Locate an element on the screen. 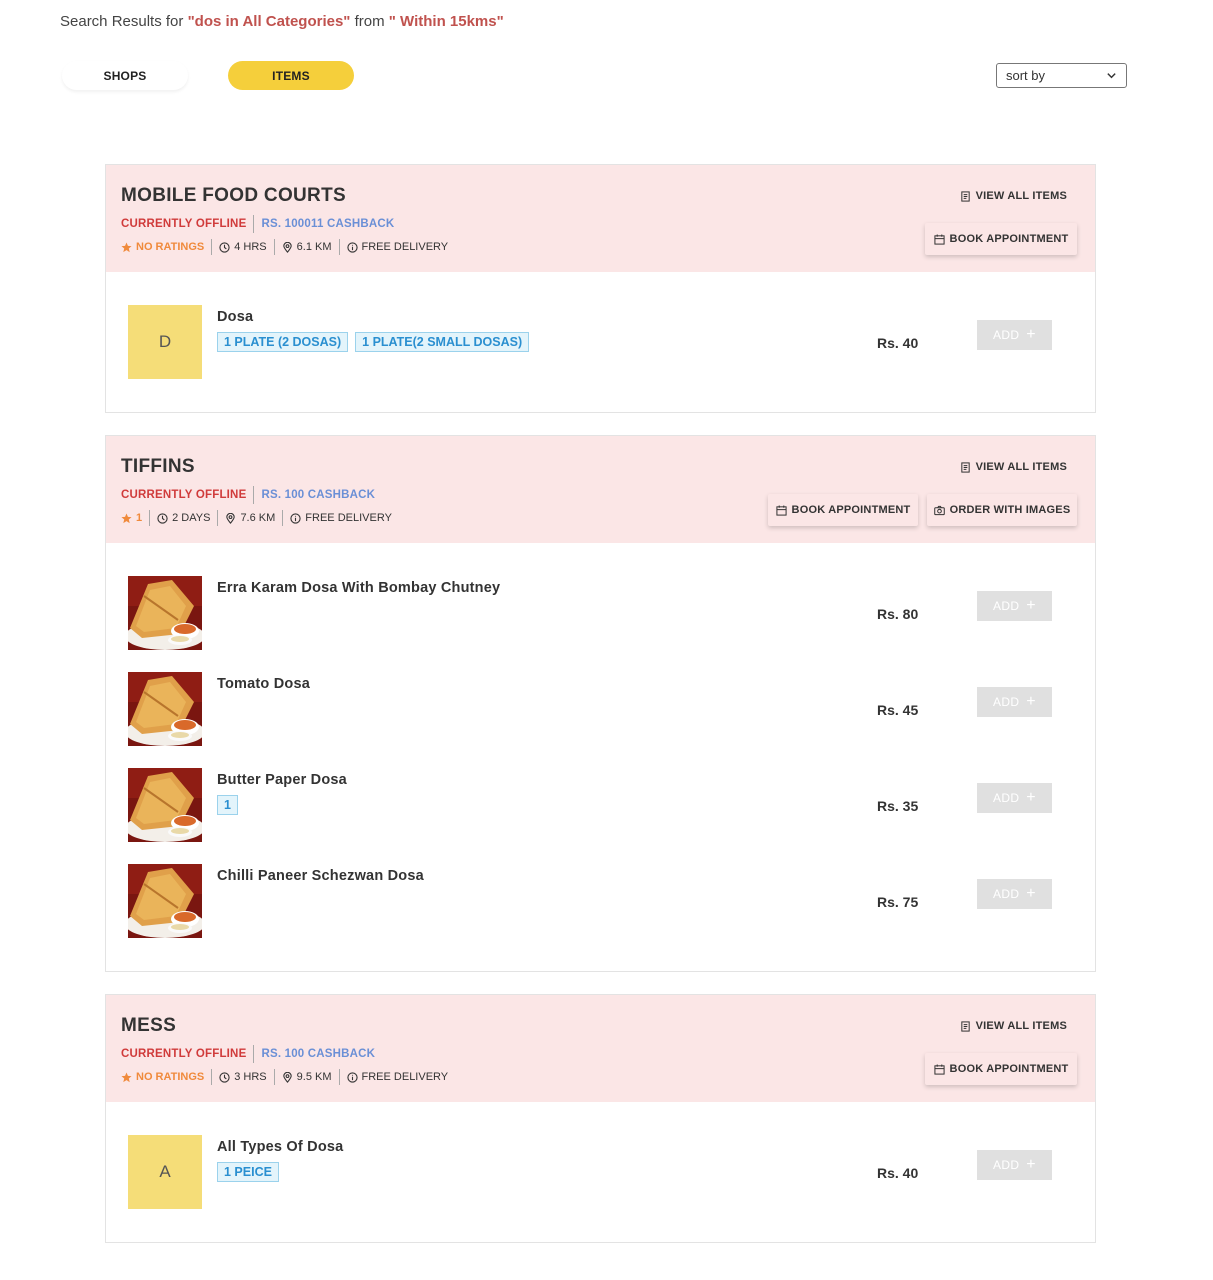 The width and height of the screenshot is (1213, 1280). variant-chip: 1 is located at coordinates (227, 805).